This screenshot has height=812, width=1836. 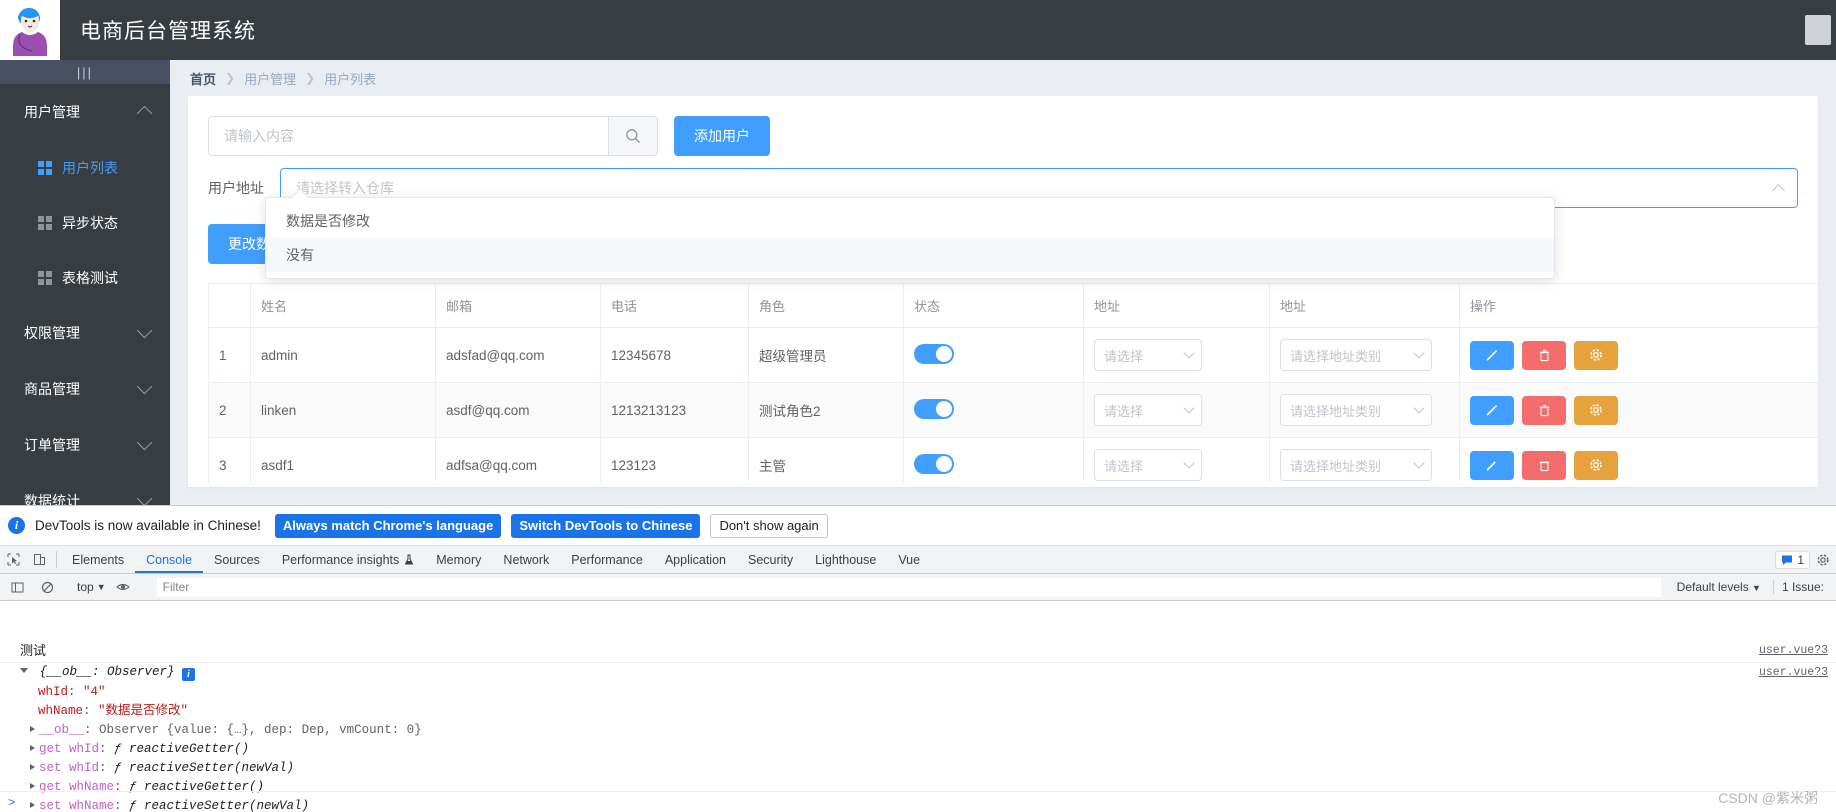 I want to click on settings-icon, so click(x=1596, y=355).